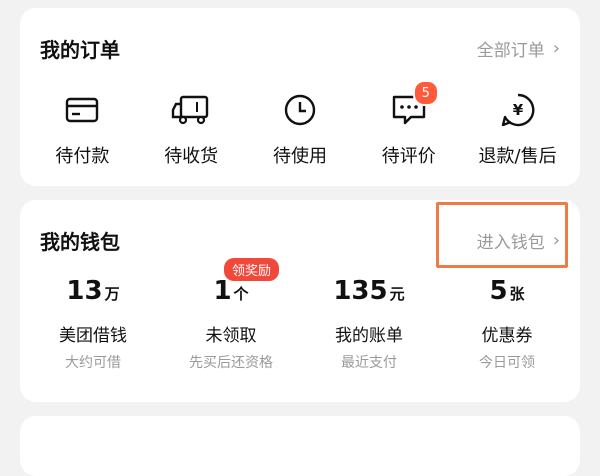 This screenshot has height=476, width=600. Describe the element at coordinates (231, 363) in the screenshot. I see `wallet-sublabel: 先买后还资格` at that location.